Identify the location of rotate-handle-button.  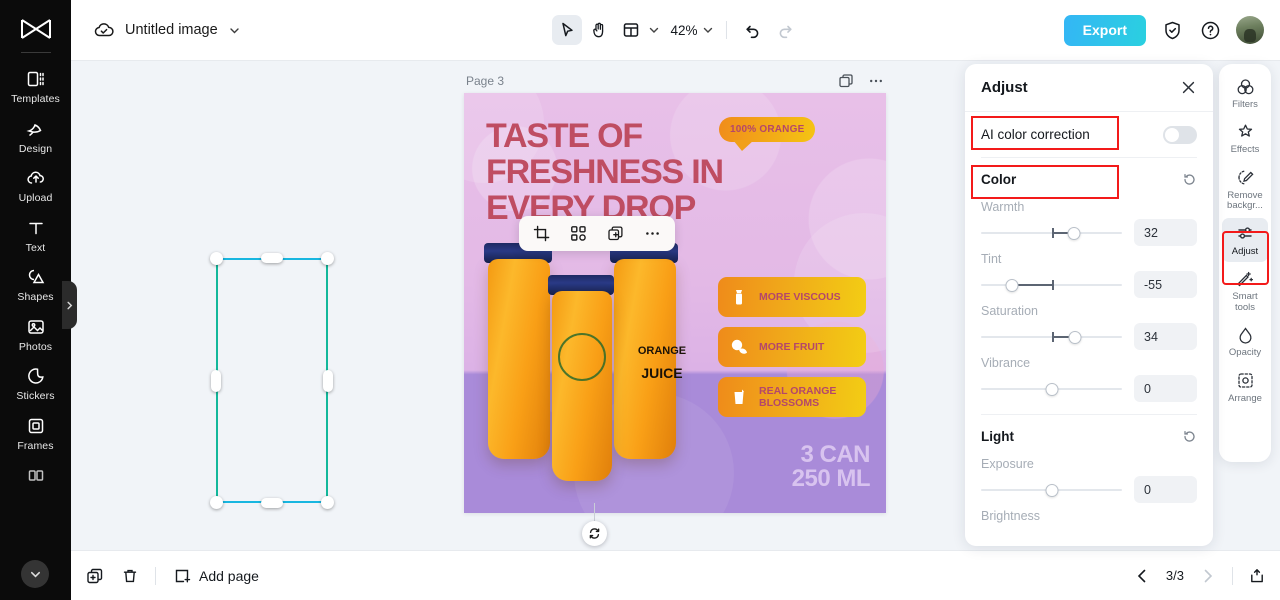
(594, 533).